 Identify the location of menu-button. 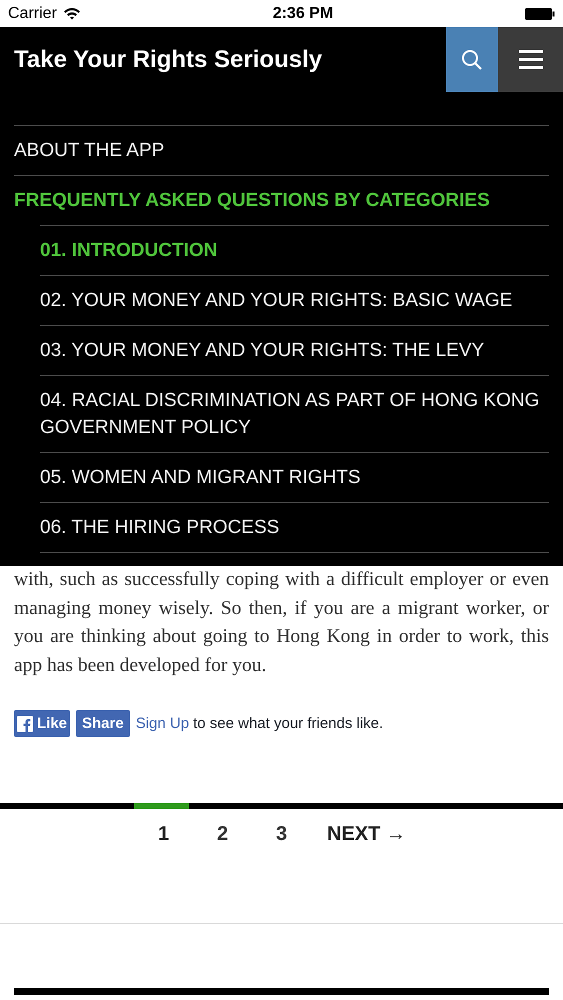
(530, 59).